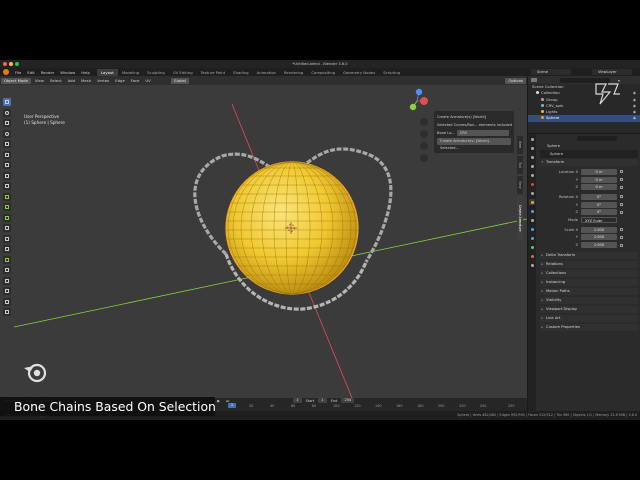 The width and height of the screenshot is (640, 480). What do you see at coordinates (7, 133) in the screenshot?
I see `rotate-tool-icon` at bounding box center [7, 133].